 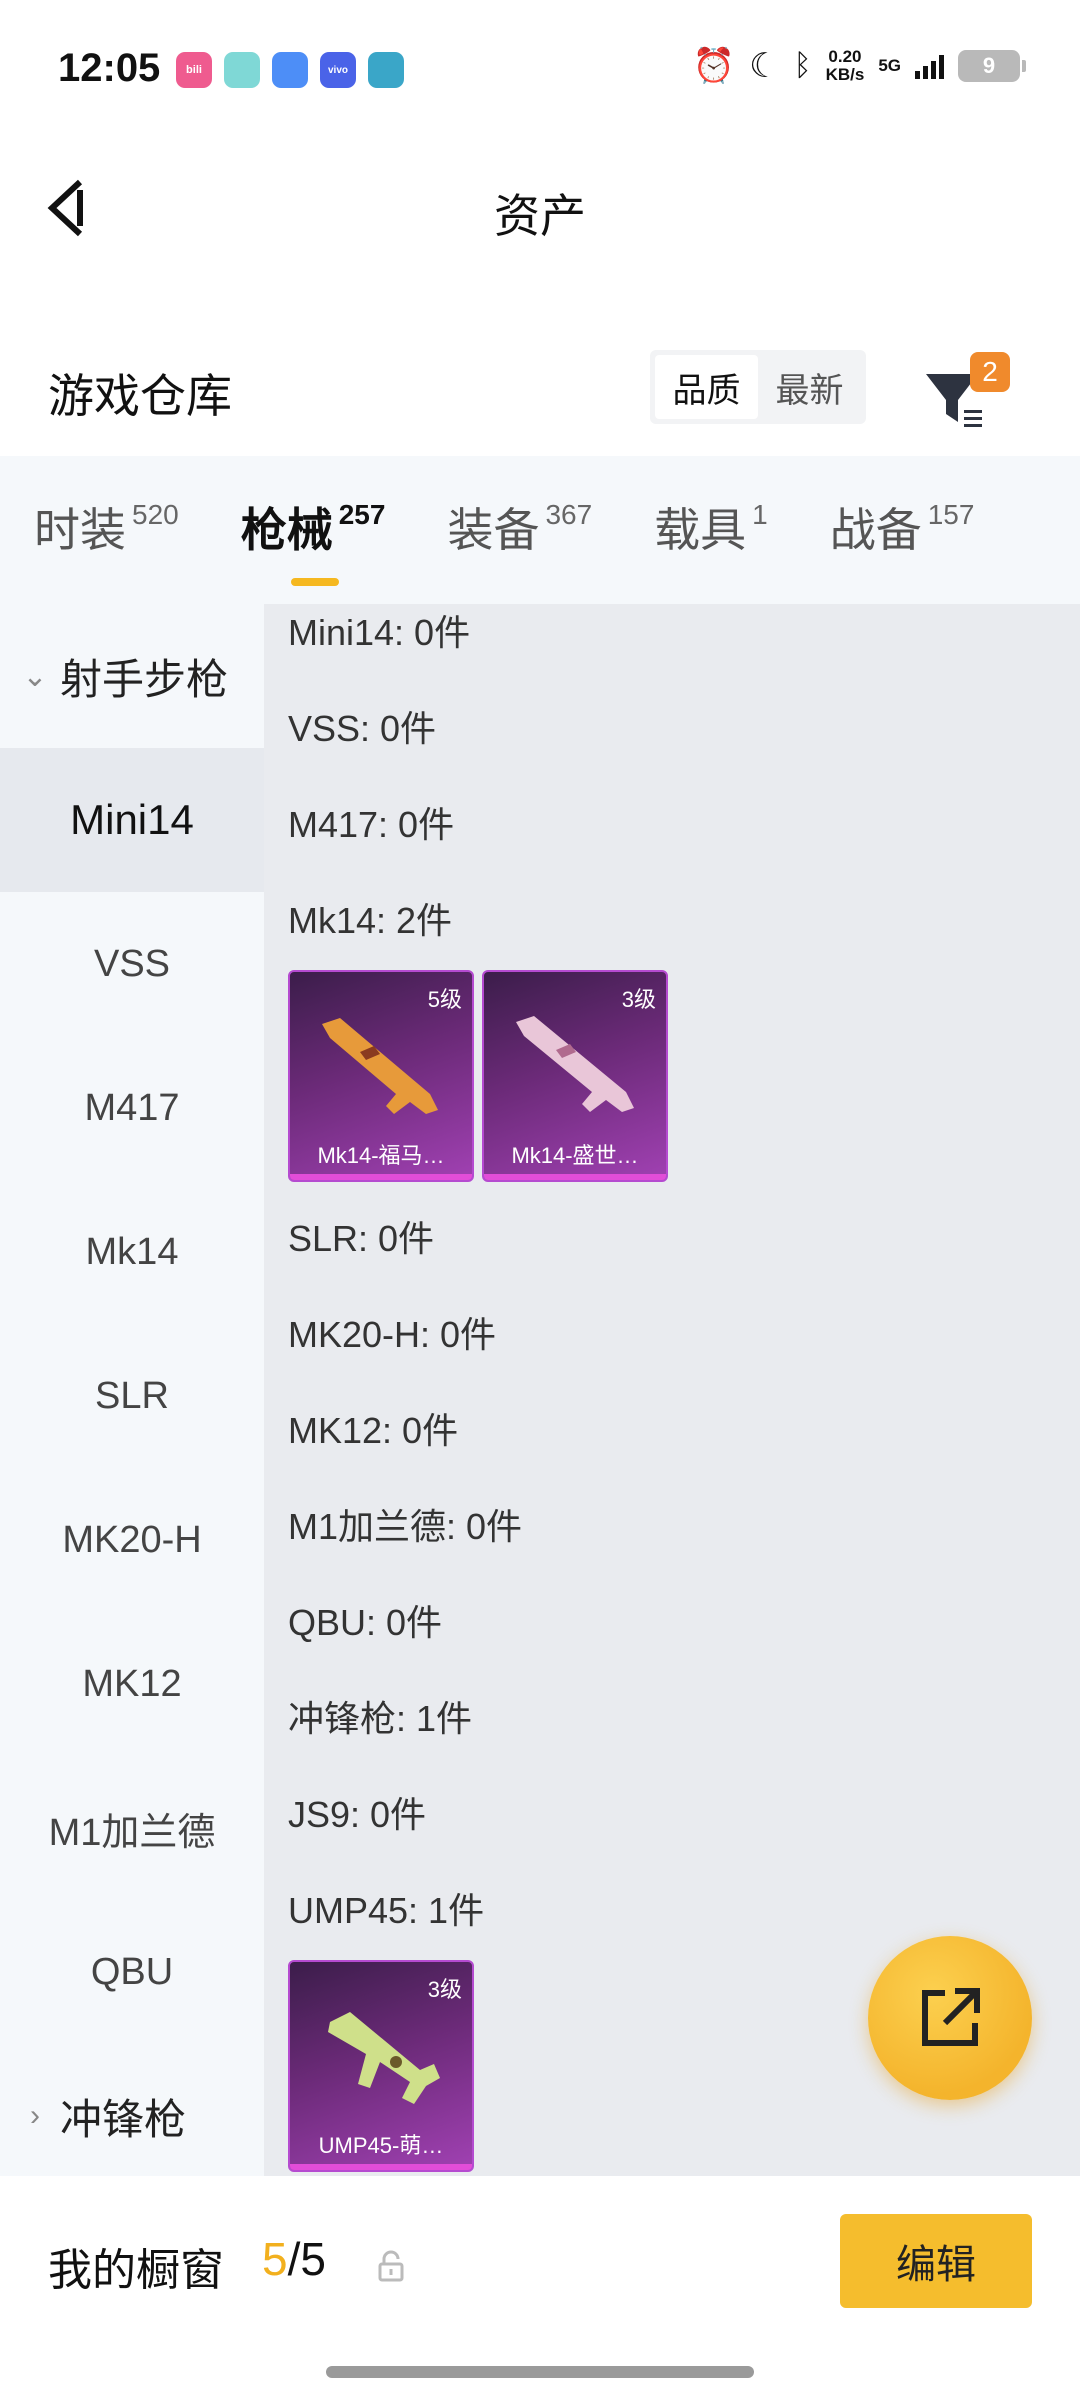 What do you see at coordinates (809, 387) in the screenshot?
I see `sort-by-newest: 最新` at bounding box center [809, 387].